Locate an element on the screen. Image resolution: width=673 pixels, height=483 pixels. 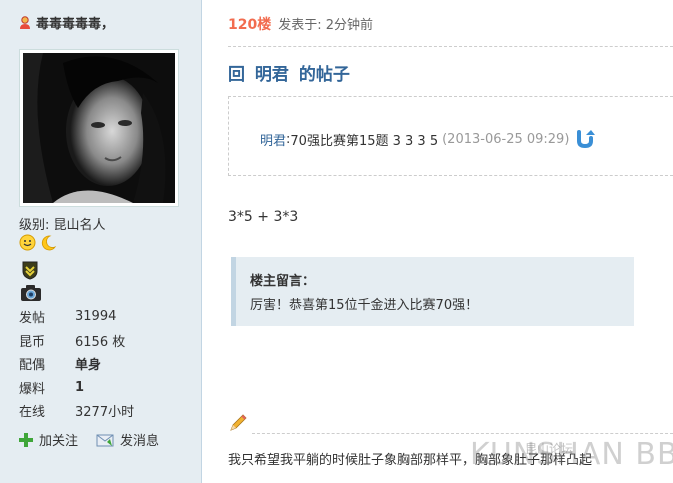
avatar-image is located at coordinates (99, 128).